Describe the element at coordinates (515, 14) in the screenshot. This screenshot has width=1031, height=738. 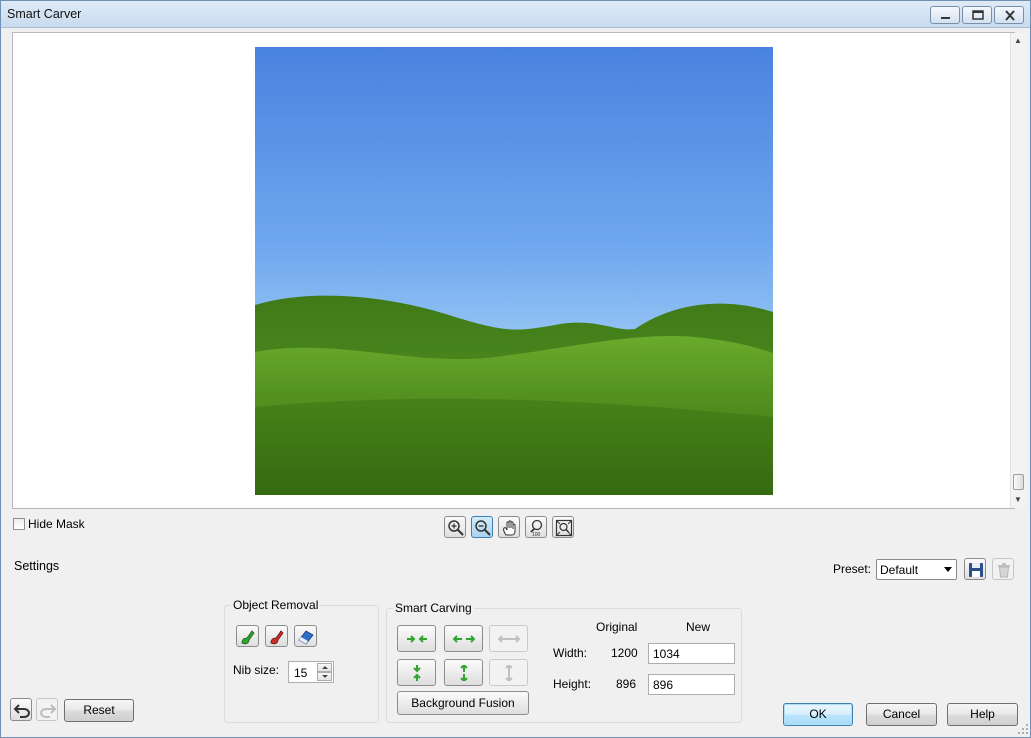
I see `title-bar: Smart Carver` at that location.